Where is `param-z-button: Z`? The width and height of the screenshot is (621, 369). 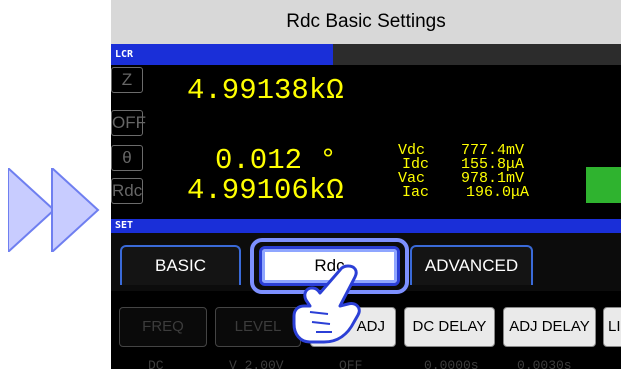 param-z-button: Z is located at coordinates (127, 80).